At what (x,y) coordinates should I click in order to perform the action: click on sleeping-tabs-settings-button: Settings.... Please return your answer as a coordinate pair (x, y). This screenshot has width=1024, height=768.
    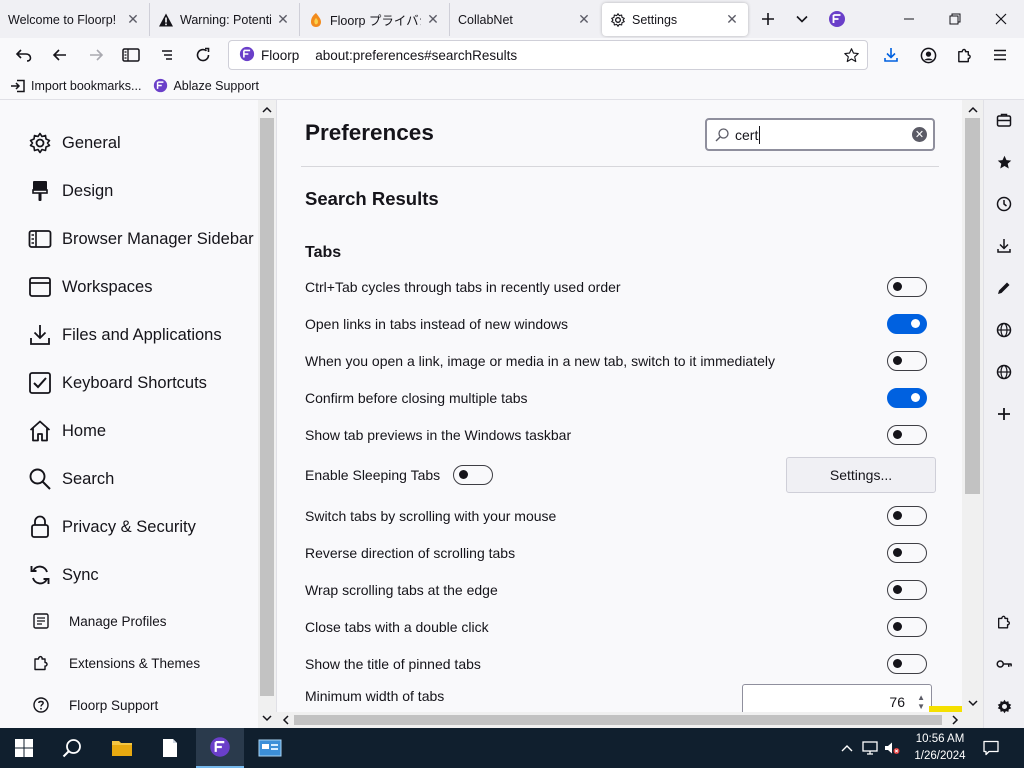
    Looking at the image, I should click on (861, 475).